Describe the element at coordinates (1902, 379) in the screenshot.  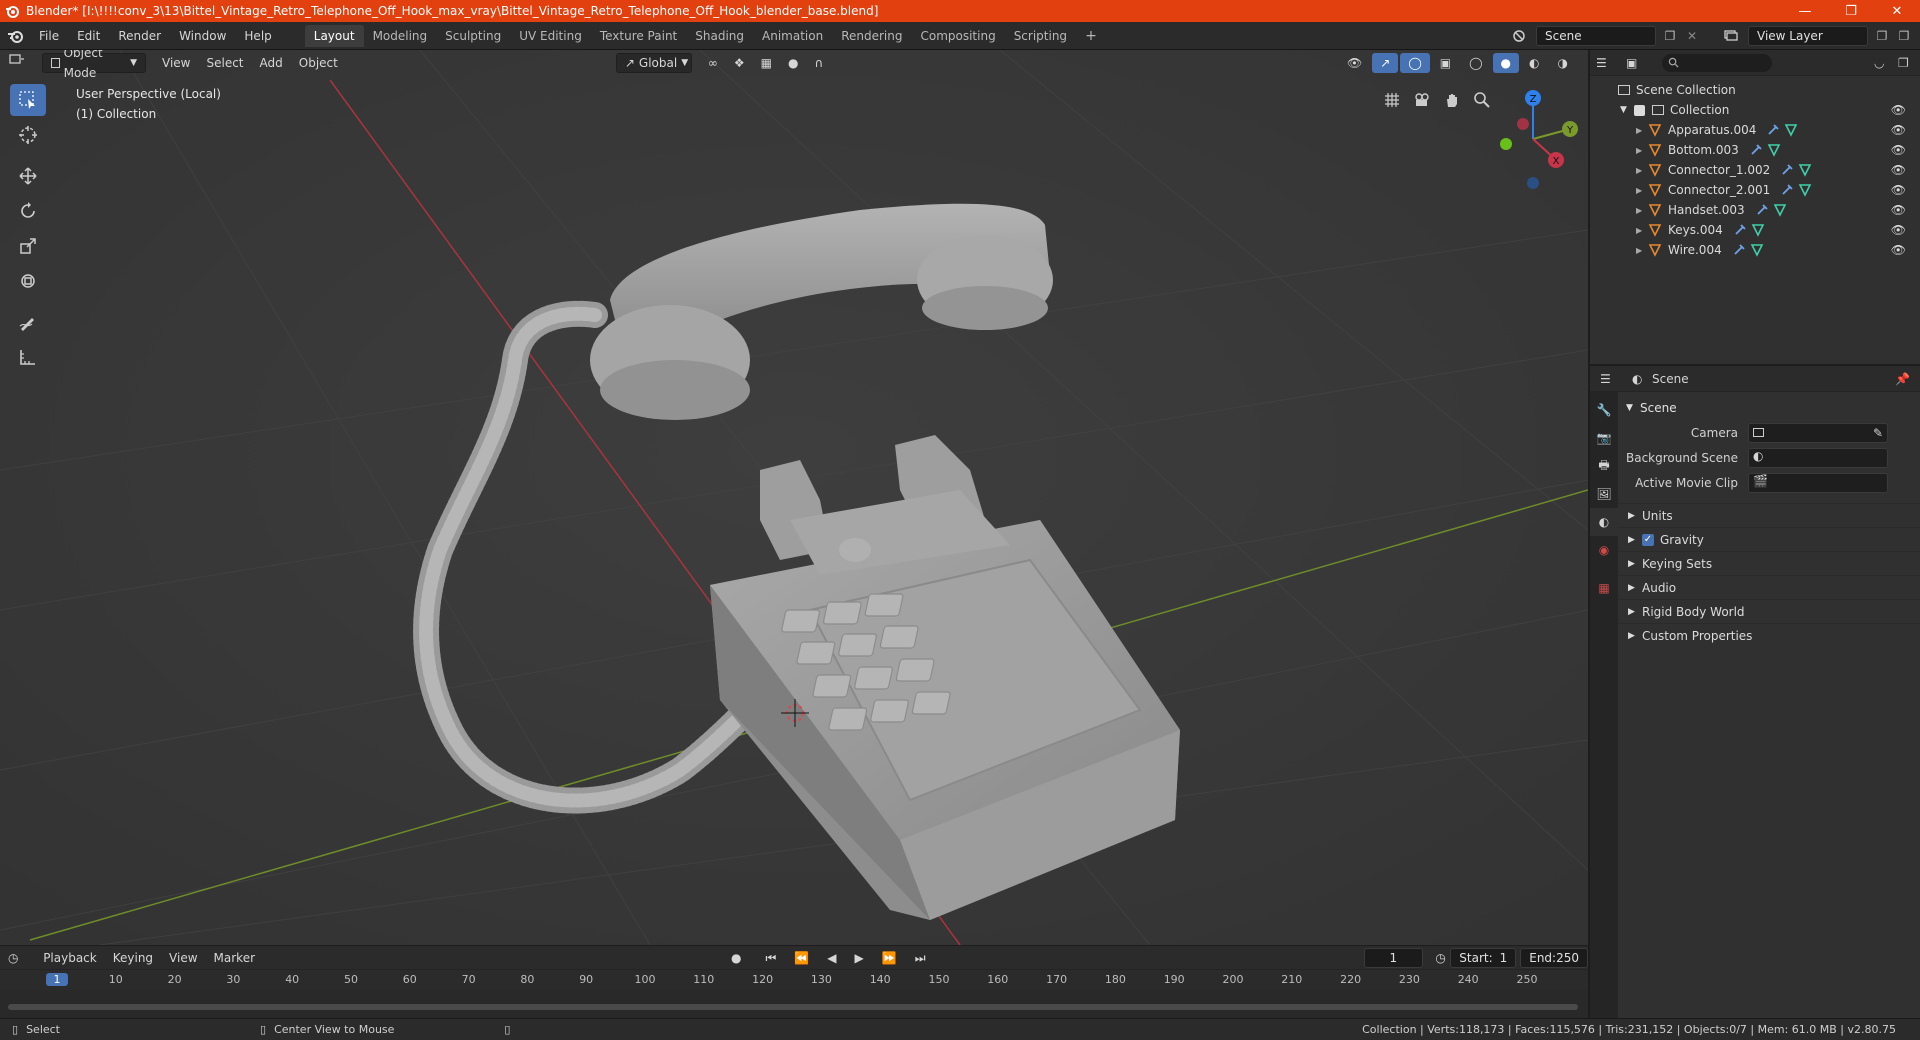
I see `pin-icon: 📌` at that location.